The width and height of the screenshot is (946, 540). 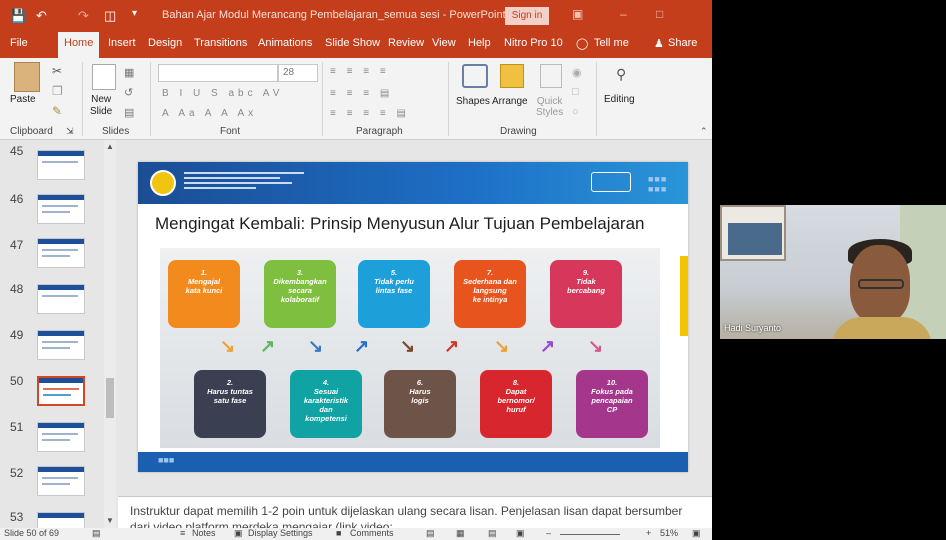 I want to click on new-slide-icon, so click(x=104, y=77).